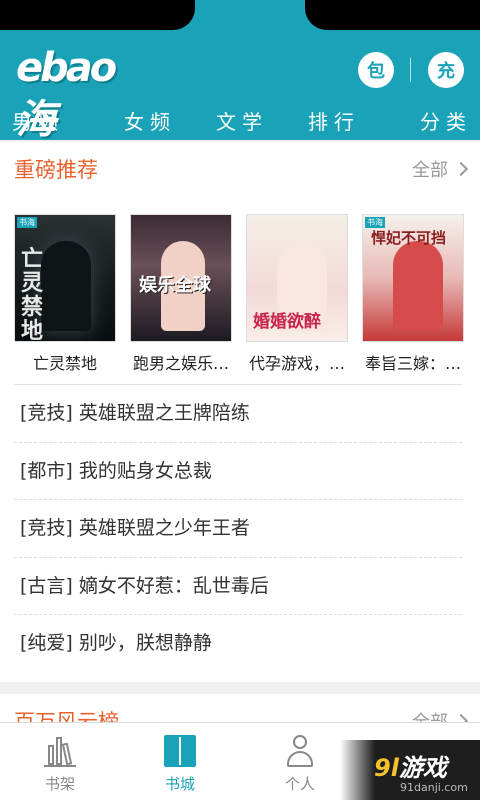 The height and width of the screenshot is (800, 480). Describe the element at coordinates (392, 15) in the screenshot. I see `status-notch-right` at that location.